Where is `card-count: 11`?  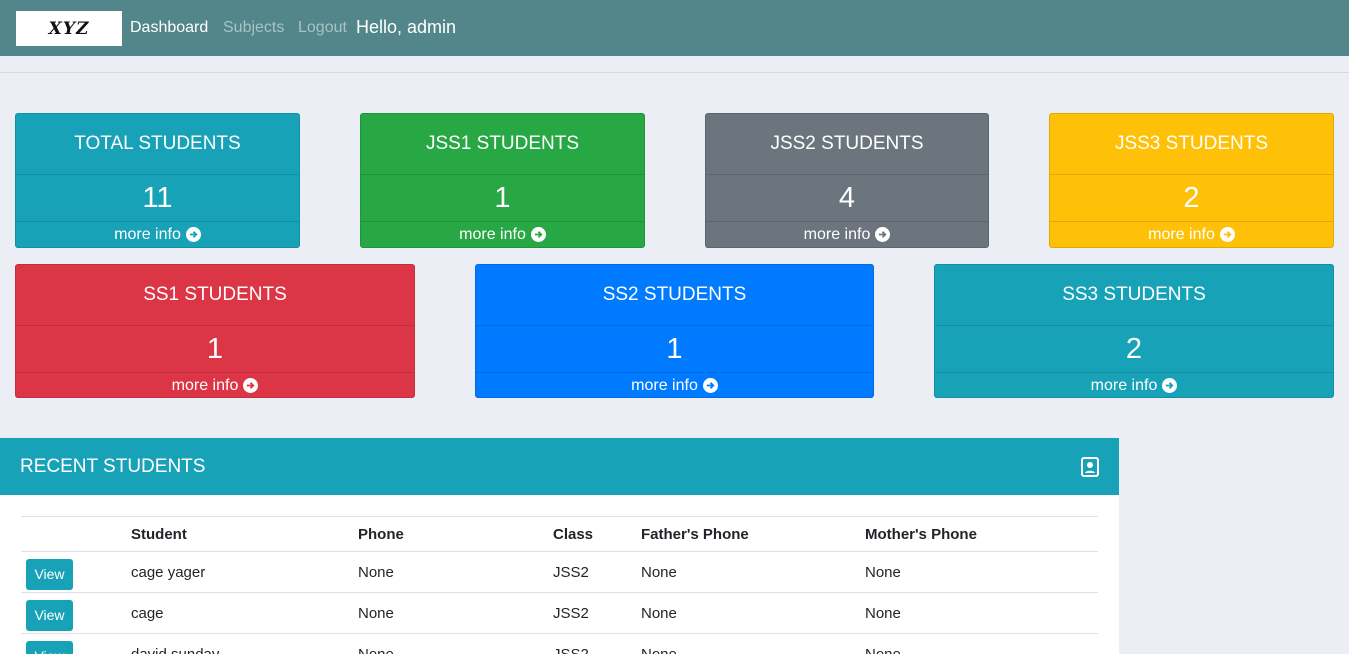 card-count: 11 is located at coordinates (157, 198).